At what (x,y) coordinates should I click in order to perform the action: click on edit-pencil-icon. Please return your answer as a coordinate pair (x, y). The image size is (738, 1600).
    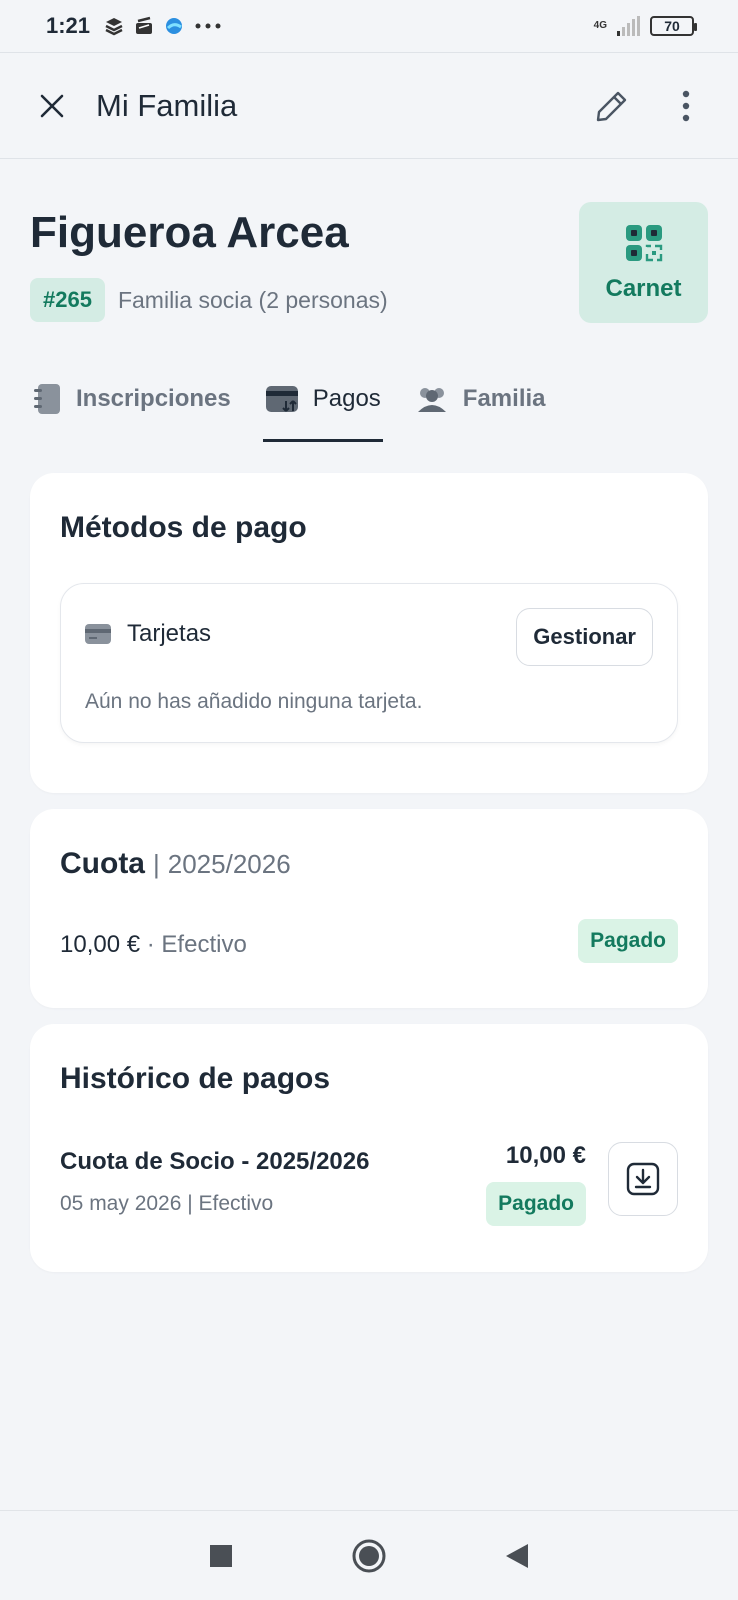
    Looking at the image, I should click on (611, 106).